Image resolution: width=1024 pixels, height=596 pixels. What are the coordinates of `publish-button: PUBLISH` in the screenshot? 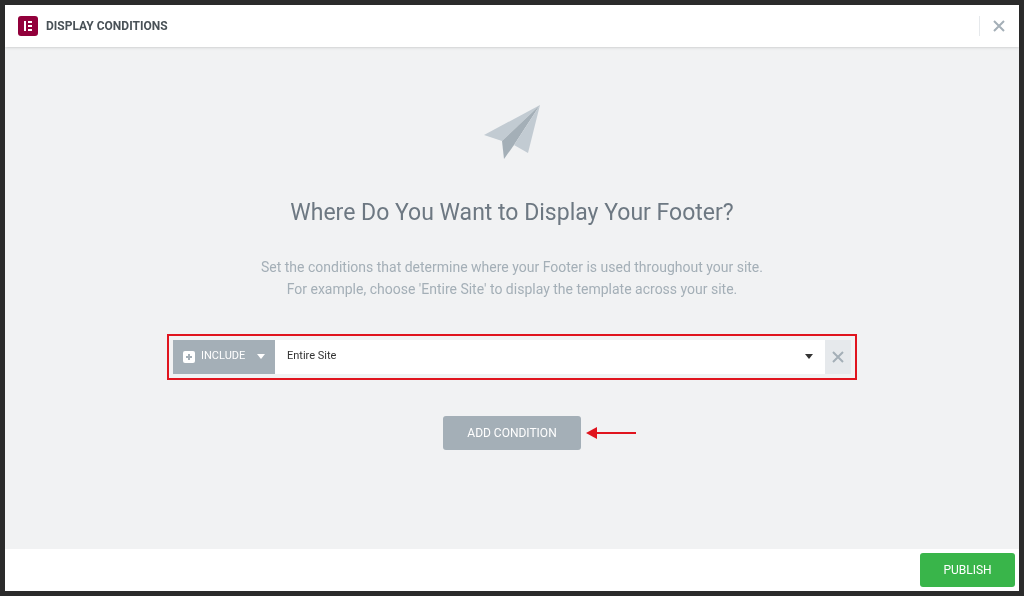 It's located at (967, 570).